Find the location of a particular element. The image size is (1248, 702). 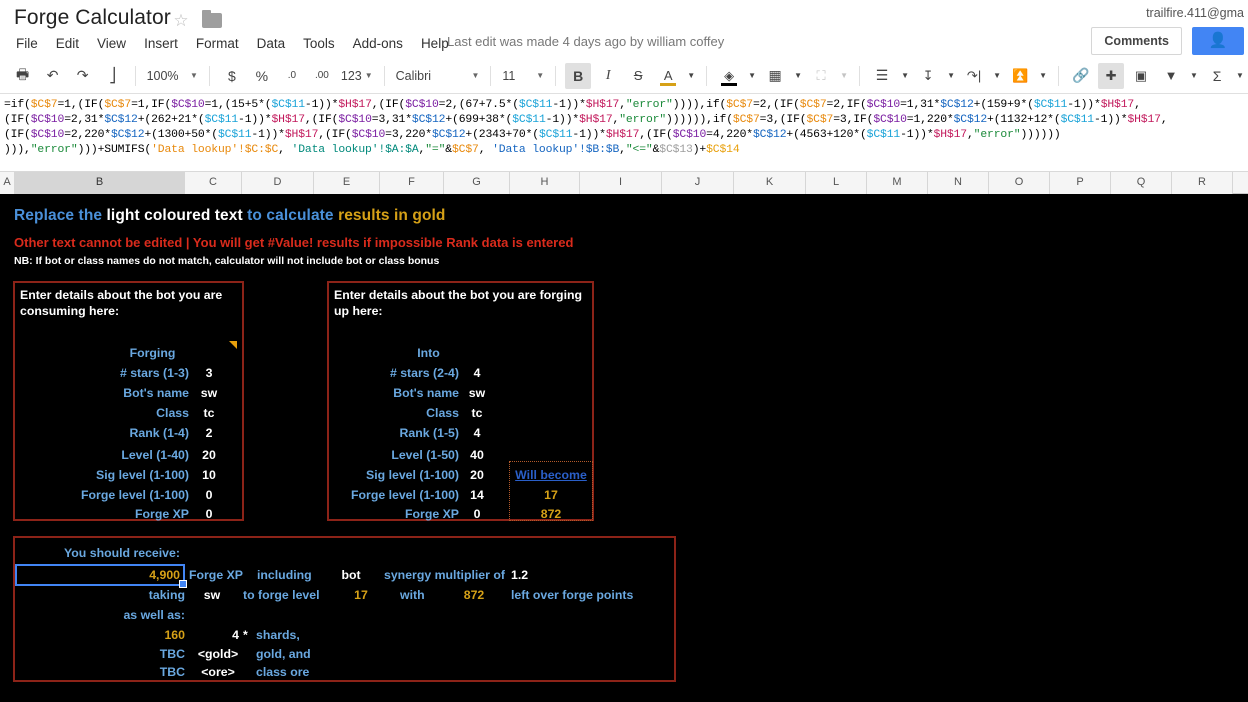

number-format-selector: 123 ▼ is located at coordinates (357, 76).